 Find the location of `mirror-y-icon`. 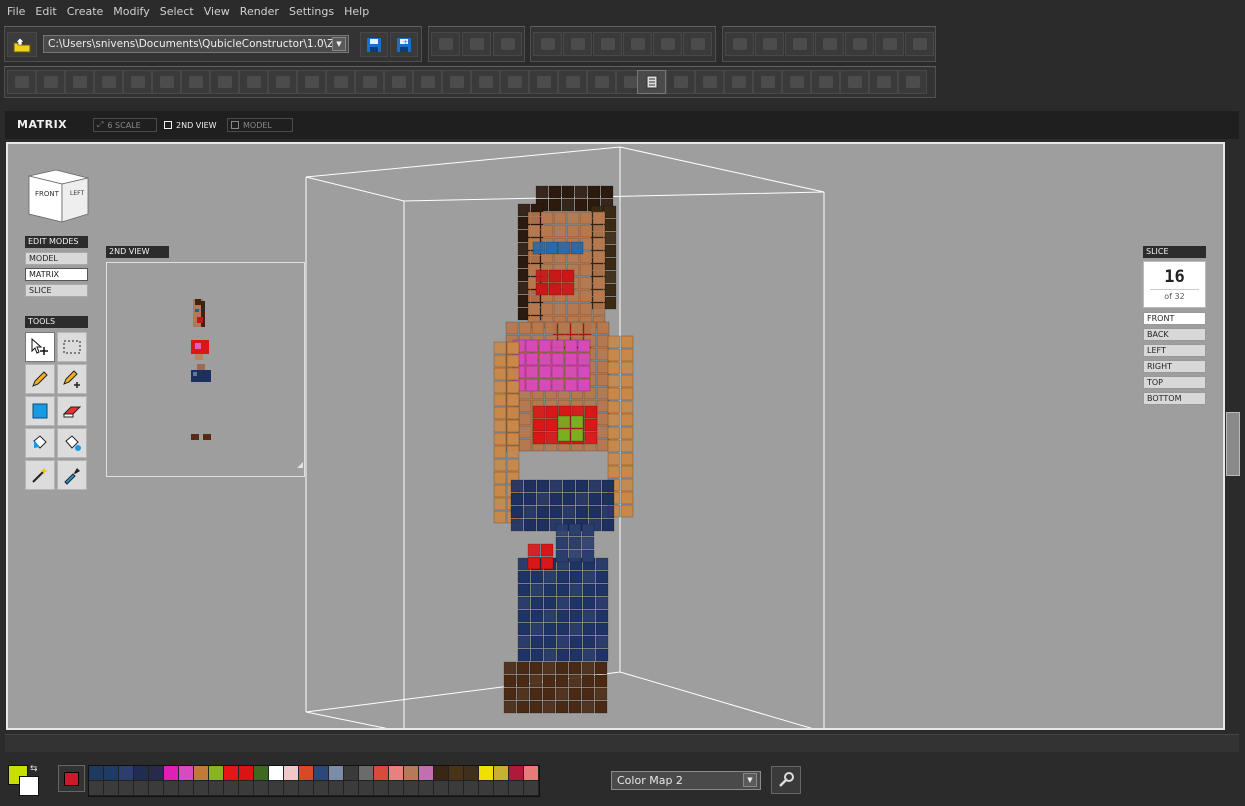

mirror-y-icon is located at coordinates (667, 44).